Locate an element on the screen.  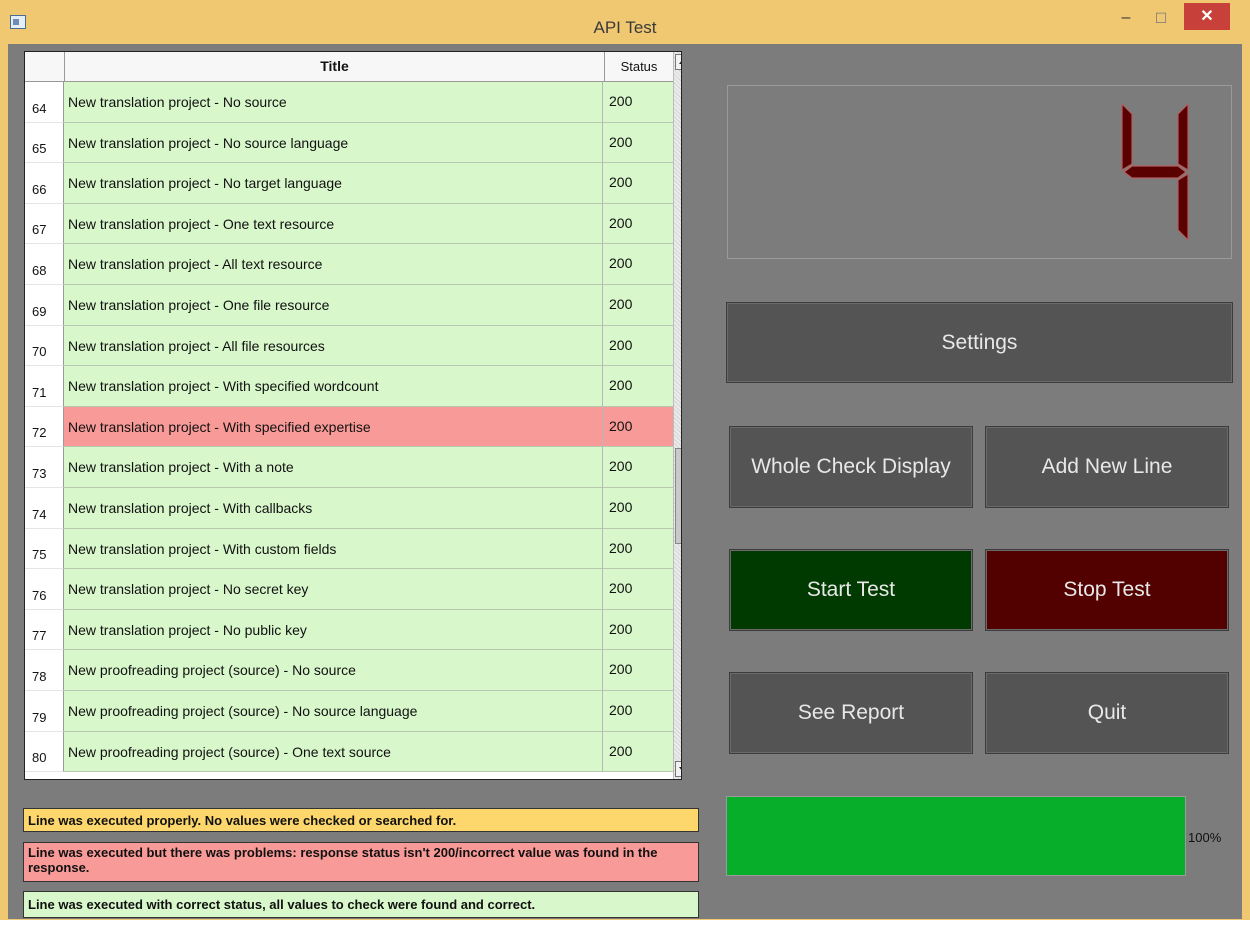
row-title: New translation project - With a note is located at coordinates (333, 467).